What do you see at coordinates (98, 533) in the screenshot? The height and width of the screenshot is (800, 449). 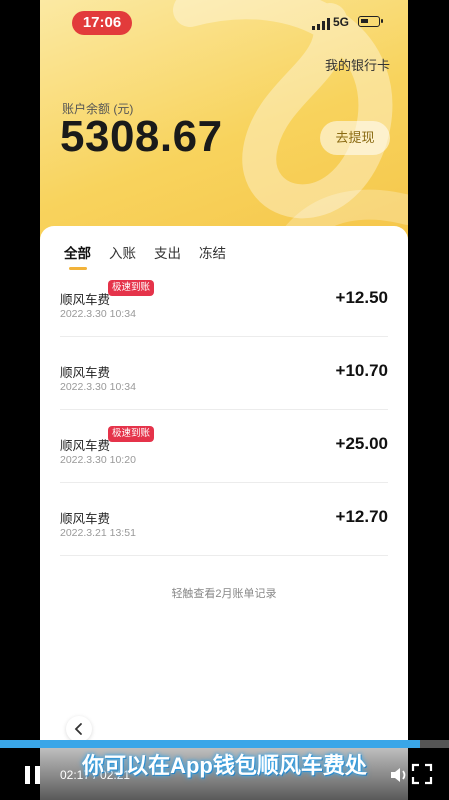 I see `transaction-date: 2022.3.21 13:51` at bounding box center [98, 533].